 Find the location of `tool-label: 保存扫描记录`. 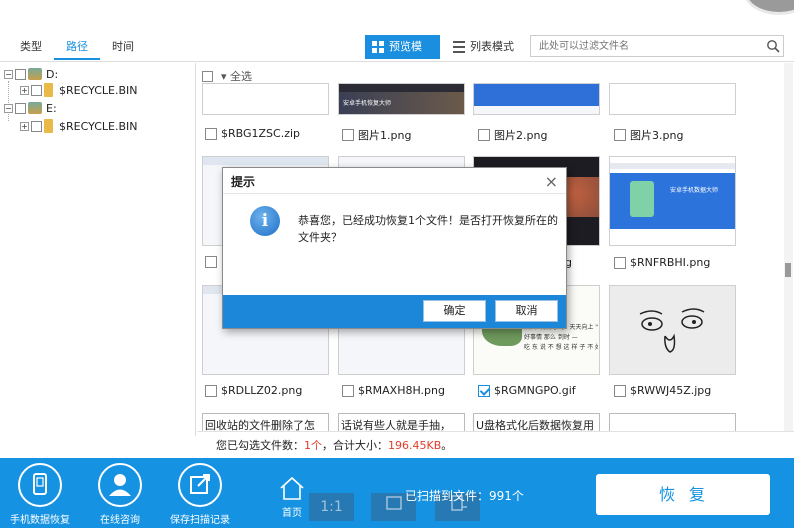

tool-label: 保存扫描记录 is located at coordinates (200, 520).